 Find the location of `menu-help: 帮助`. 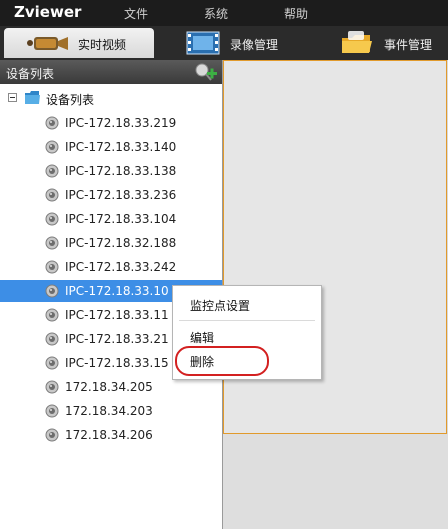

menu-help: 帮助 is located at coordinates (296, 13).